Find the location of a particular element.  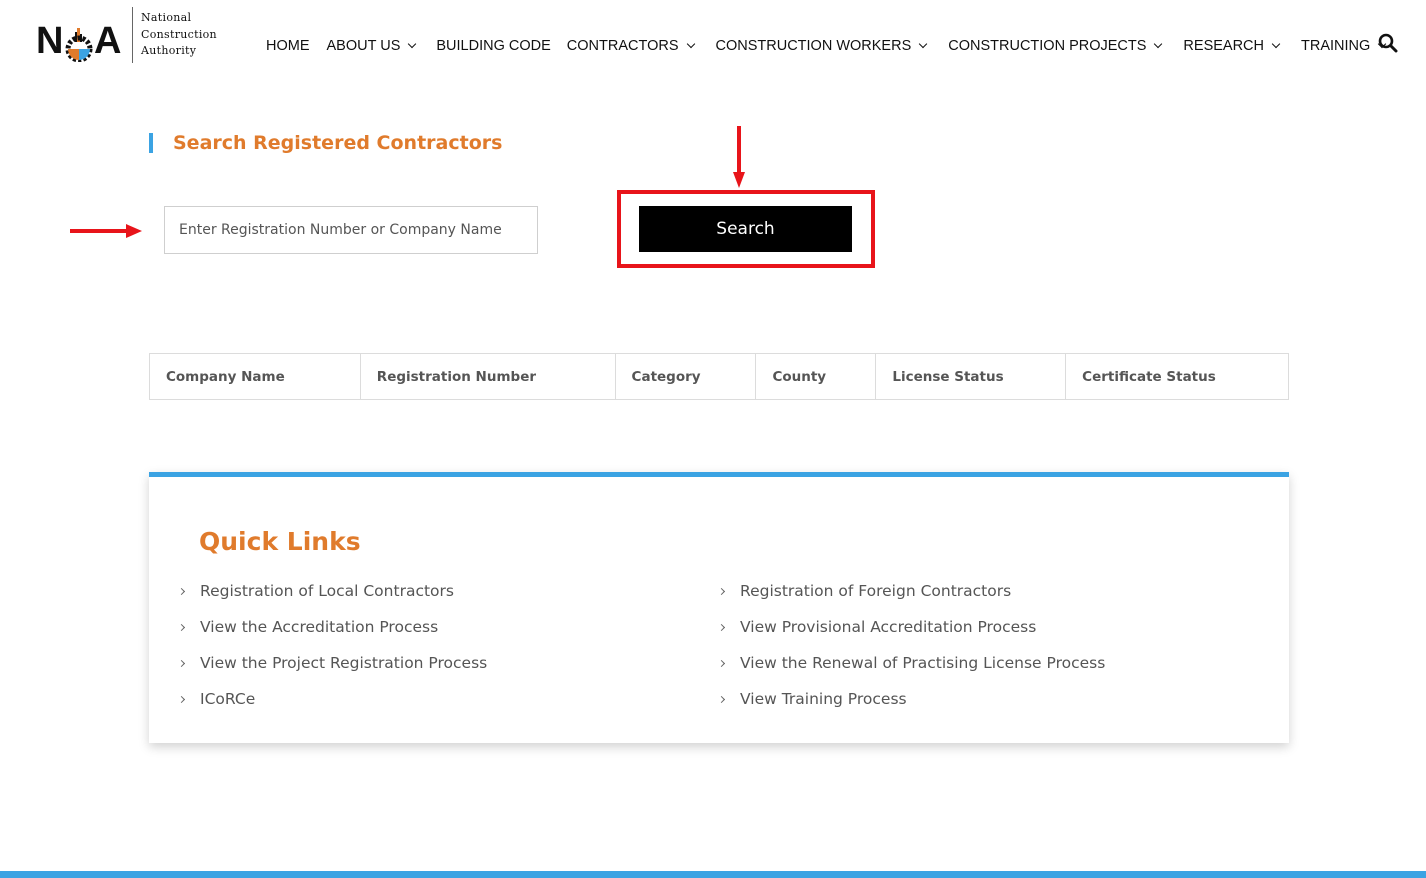

nav-label: HOME is located at coordinates (288, 46).